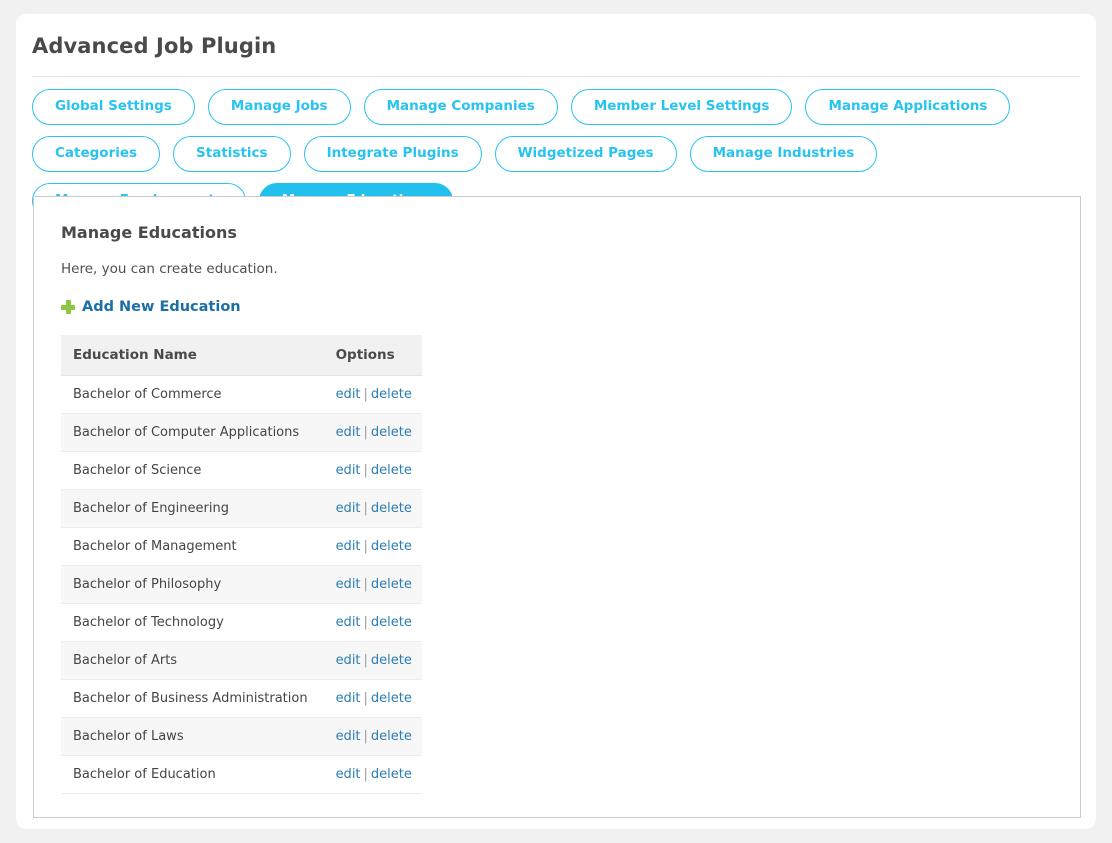 This screenshot has width=1112, height=843. I want to click on table-row: Bachelor of Engineering edit | delete, so click(241, 508).